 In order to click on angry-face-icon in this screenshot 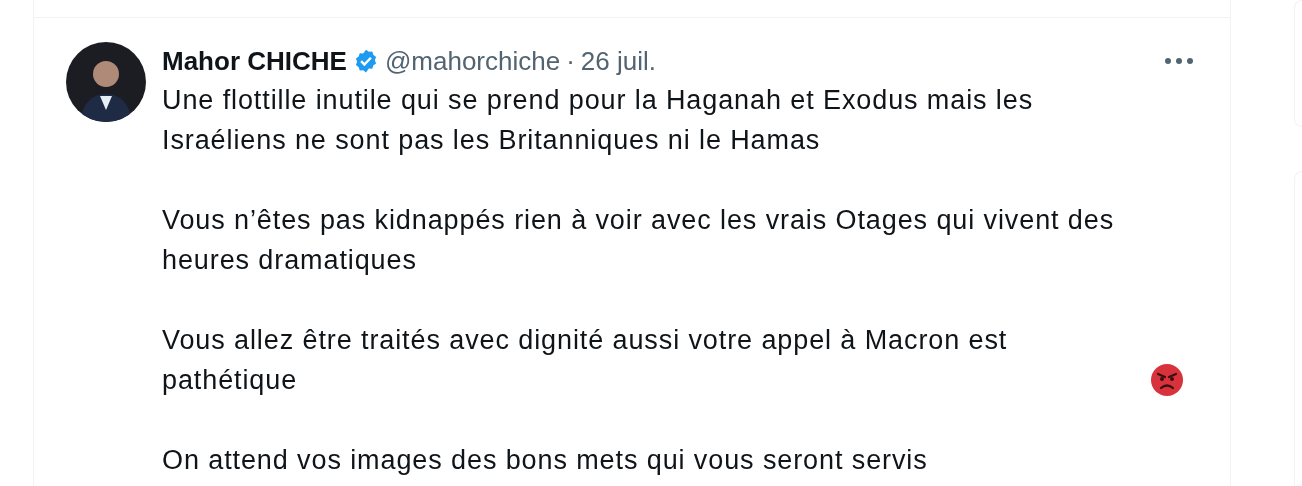, I will do `click(1167, 380)`.